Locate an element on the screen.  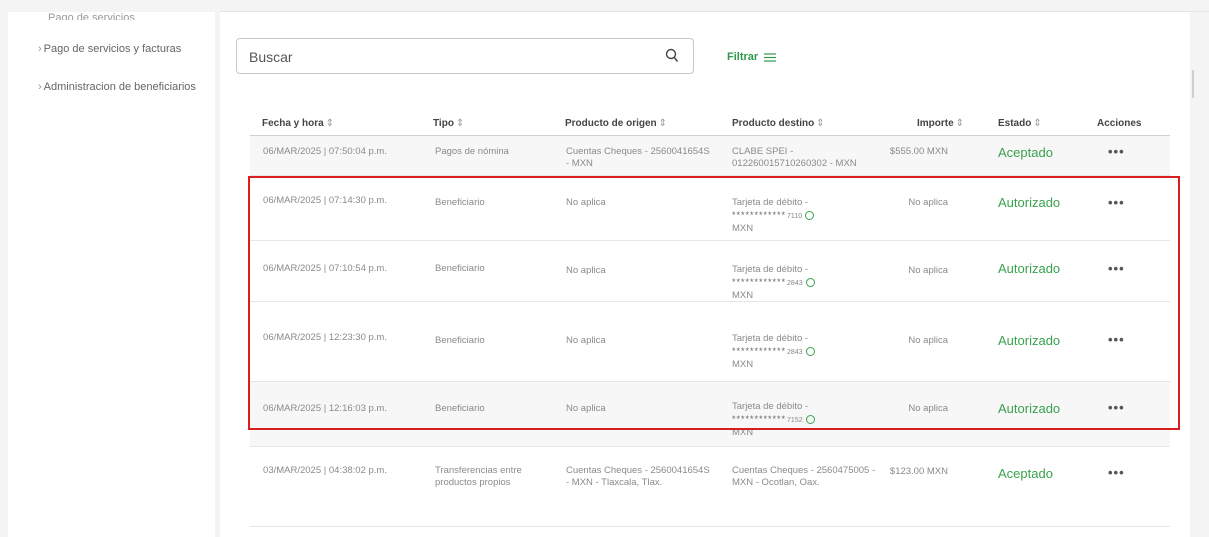
filter-lines-icon is located at coordinates (770, 57).